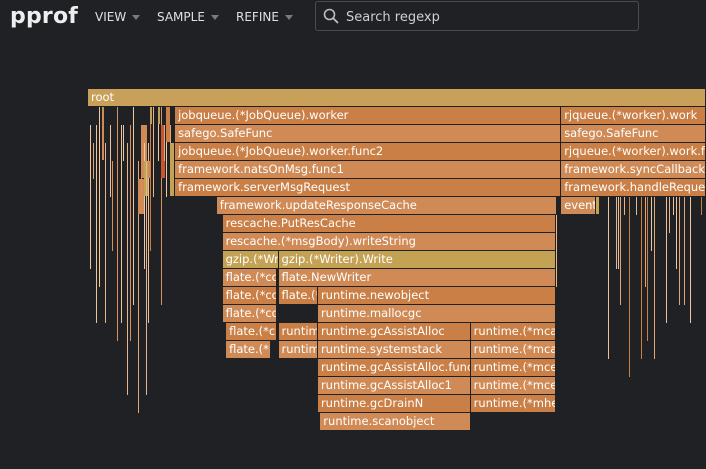 This screenshot has width=706, height=469. What do you see at coordinates (394, 386) in the screenshot?
I see `flame-frame-runtime-gcassistalloc1: runtime.gcAssistAlloc1` at bounding box center [394, 386].